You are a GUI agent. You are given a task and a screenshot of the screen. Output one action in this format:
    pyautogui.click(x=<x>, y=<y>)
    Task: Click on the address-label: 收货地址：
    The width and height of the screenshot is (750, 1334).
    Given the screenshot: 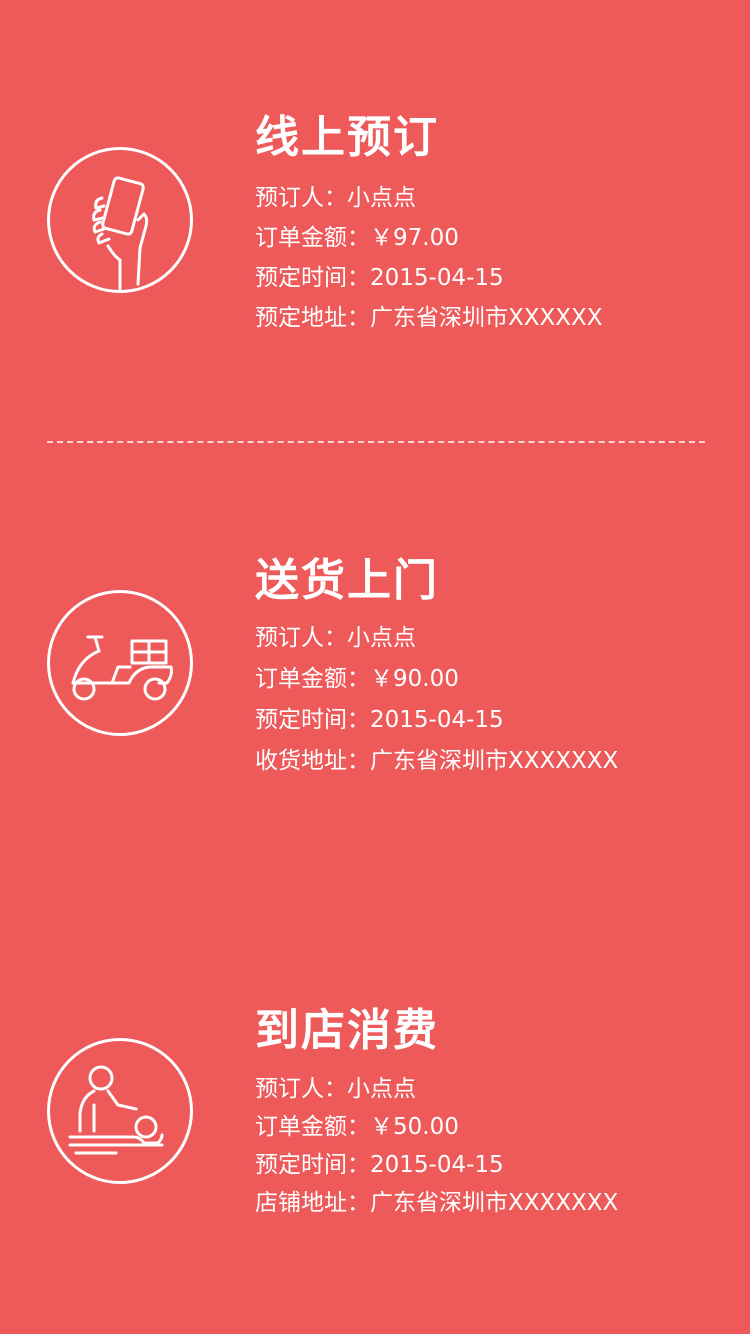 What is the action you would take?
    pyautogui.click(x=312, y=761)
    